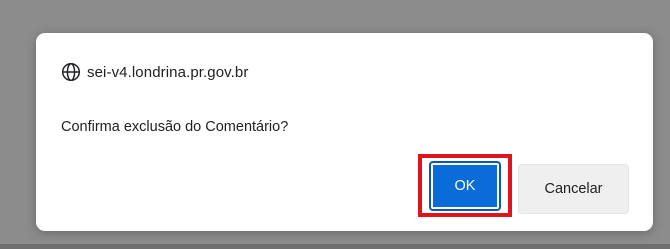 The height and width of the screenshot is (249, 670). What do you see at coordinates (168, 72) in the screenshot?
I see `origin-url: sei-v4.londrina.pr.gov.br` at bounding box center [168, 72].